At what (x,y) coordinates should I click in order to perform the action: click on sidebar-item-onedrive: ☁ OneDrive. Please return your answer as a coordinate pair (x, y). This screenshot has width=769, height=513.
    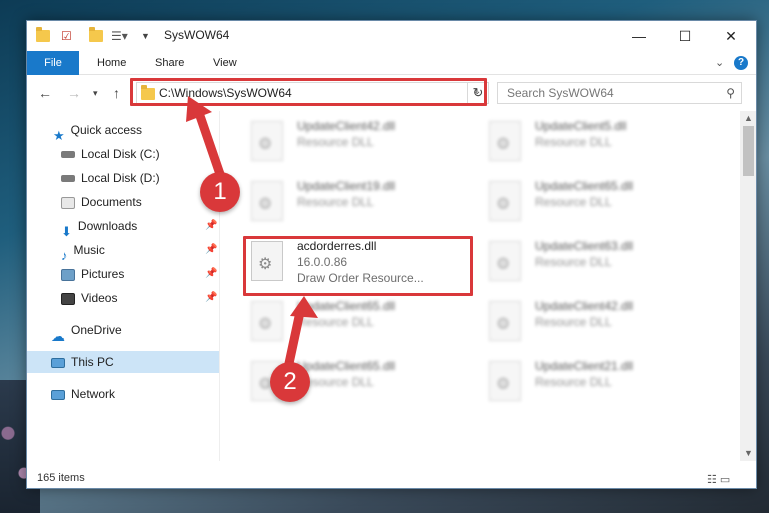
    Looking at the image, I should click on (86, 331).